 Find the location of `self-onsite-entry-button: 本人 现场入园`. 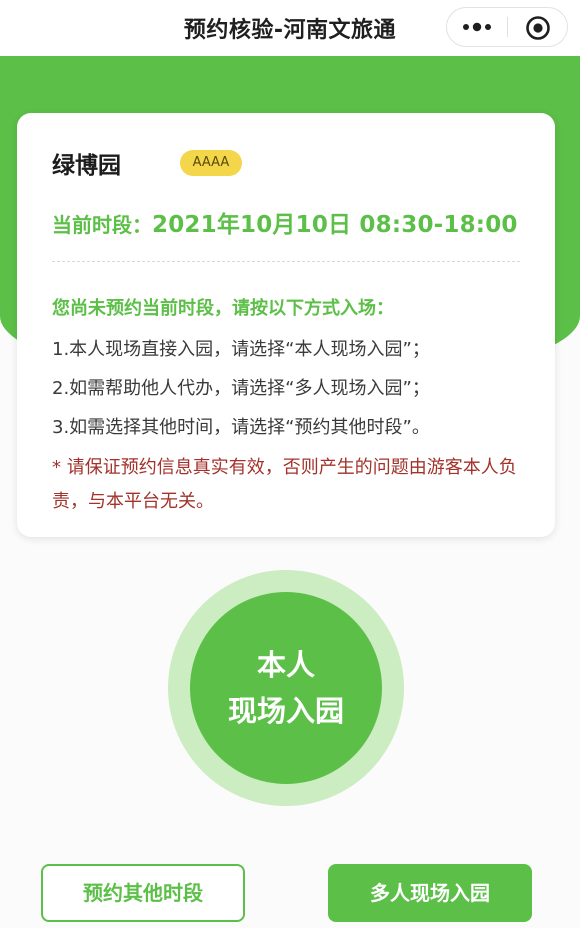

self-onsite-entry-button: 本人 现场入园 is located at coordinates (286, 688).